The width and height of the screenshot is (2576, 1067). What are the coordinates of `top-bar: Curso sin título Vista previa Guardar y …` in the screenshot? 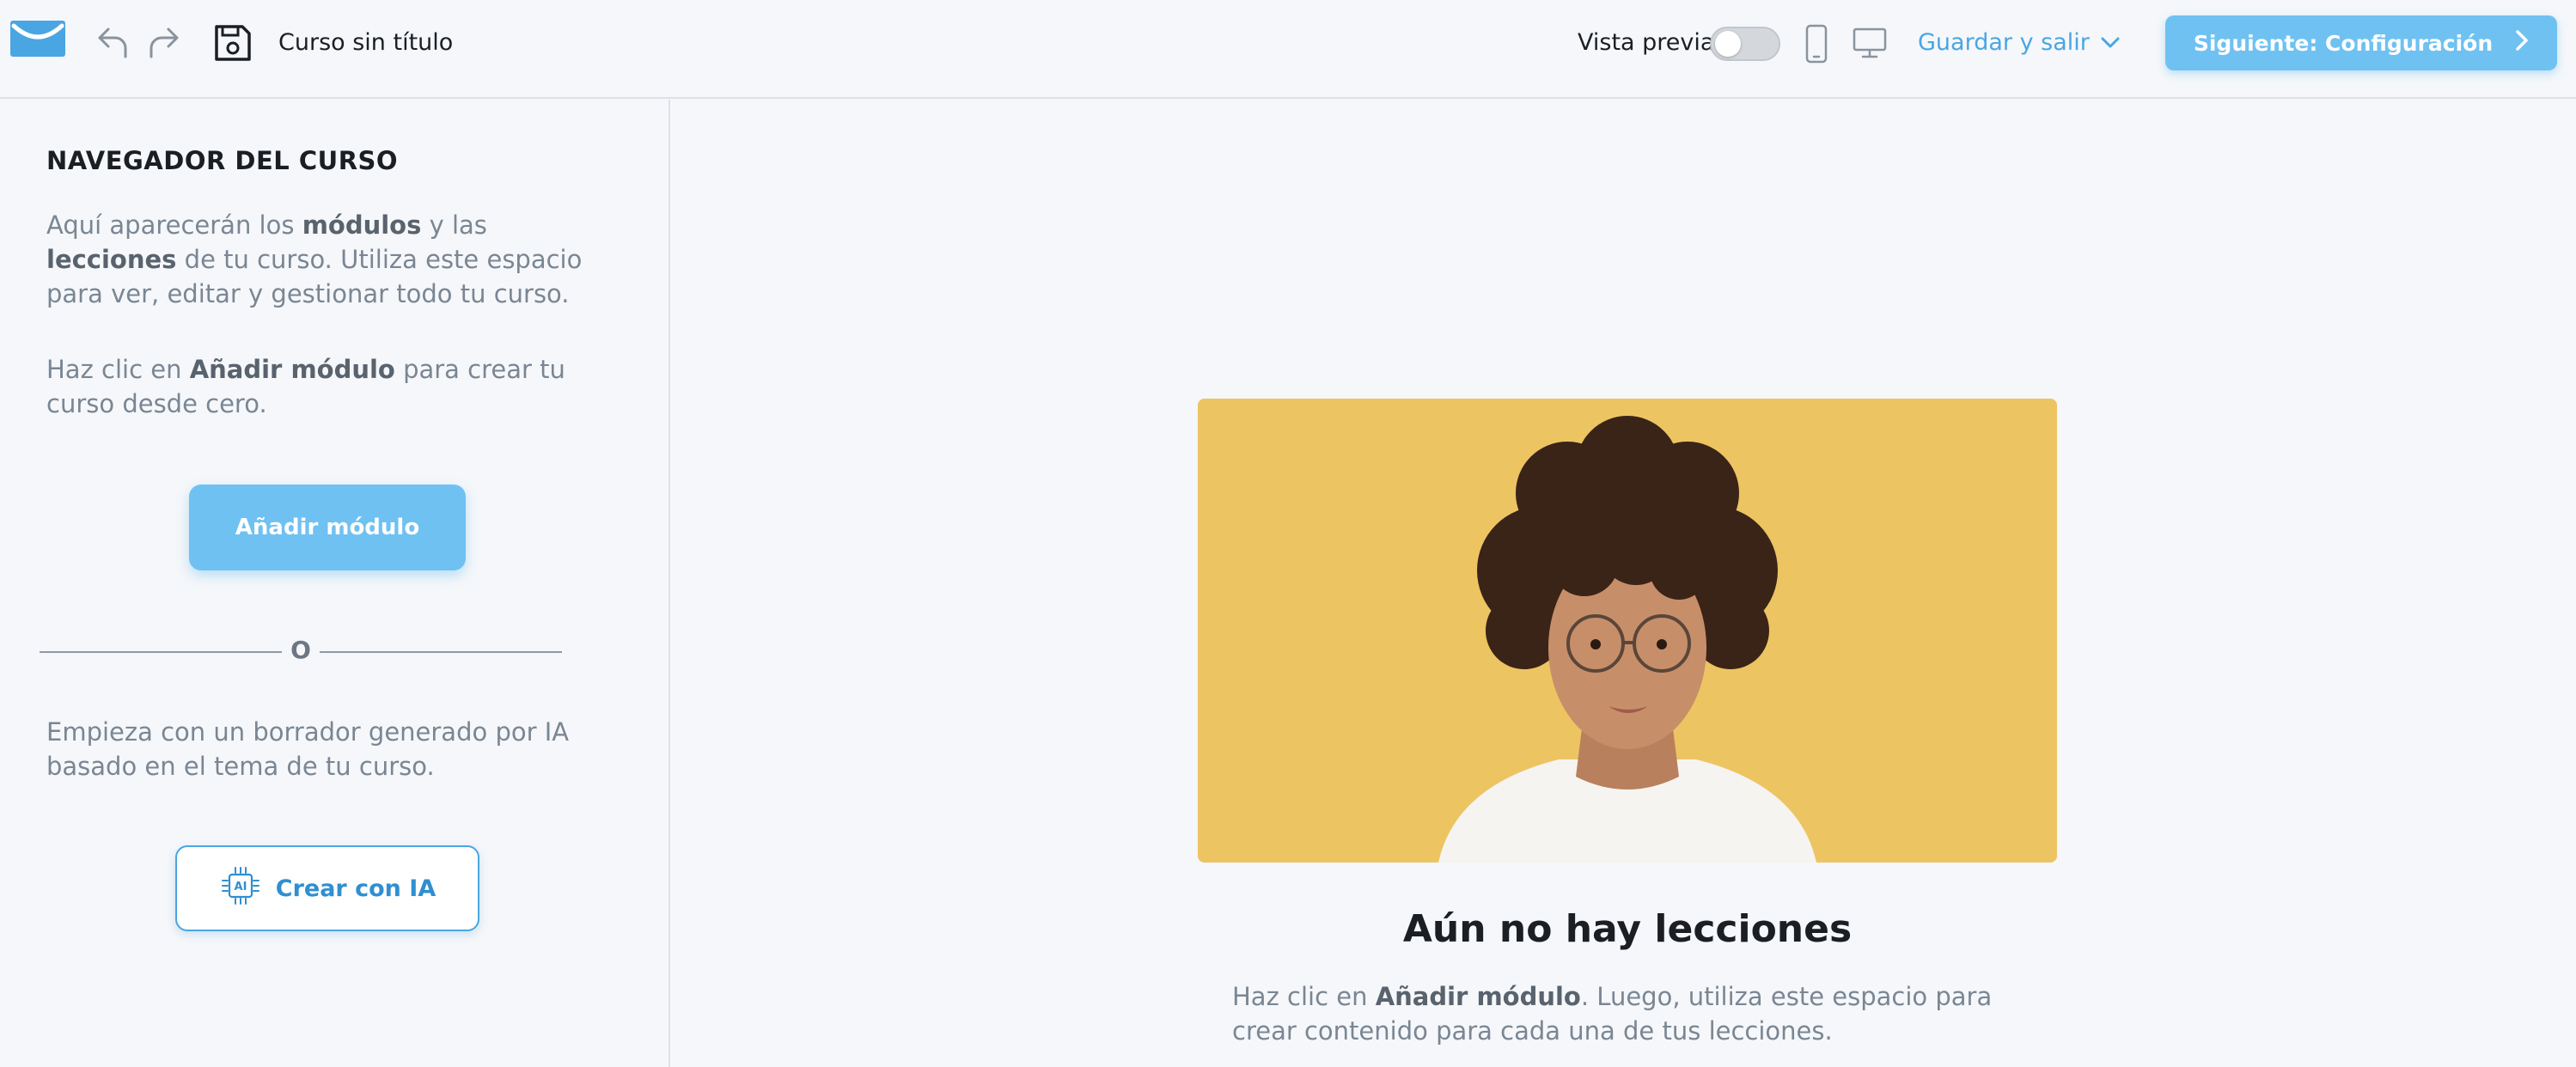 It's located at (1288, 49).